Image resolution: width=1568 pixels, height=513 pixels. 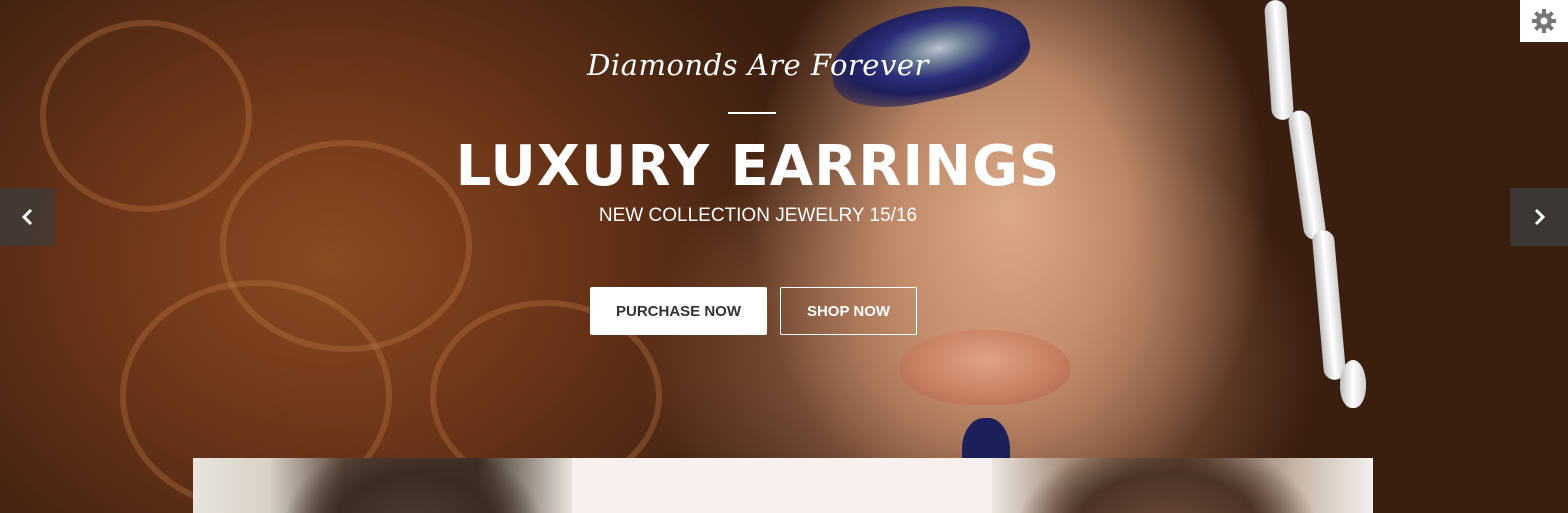 I want to click on earring-image, so click(x=1329, y=305).